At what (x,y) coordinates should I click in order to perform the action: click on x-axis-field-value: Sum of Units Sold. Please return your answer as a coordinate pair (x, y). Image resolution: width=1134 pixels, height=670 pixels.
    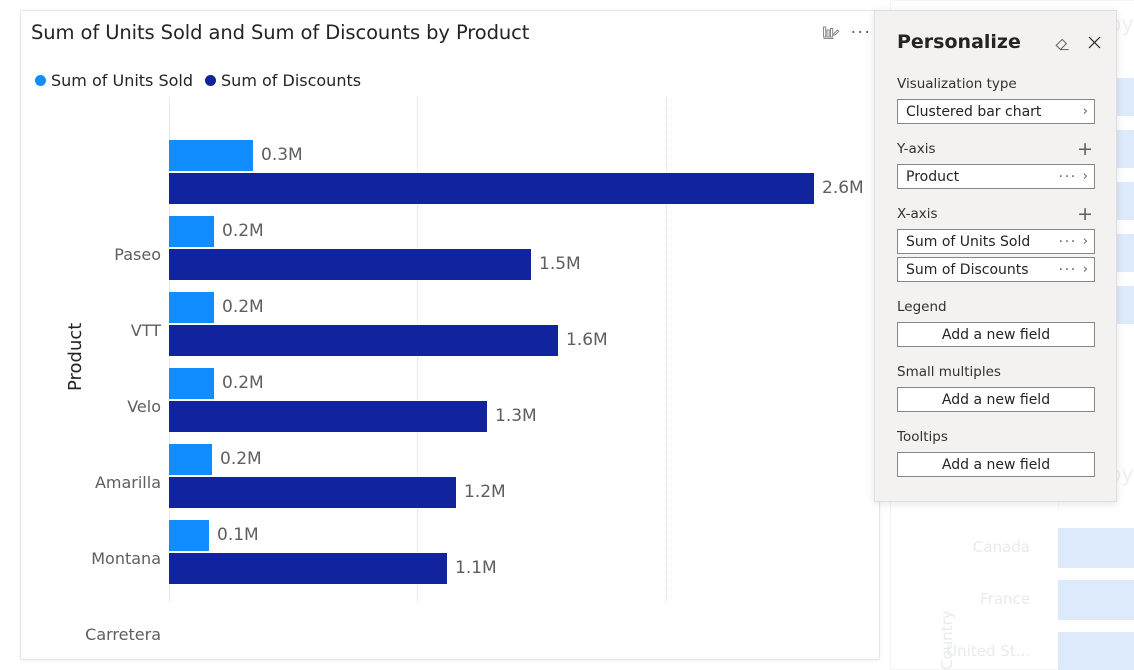
    Looking at the image, I should click on (968, 241).